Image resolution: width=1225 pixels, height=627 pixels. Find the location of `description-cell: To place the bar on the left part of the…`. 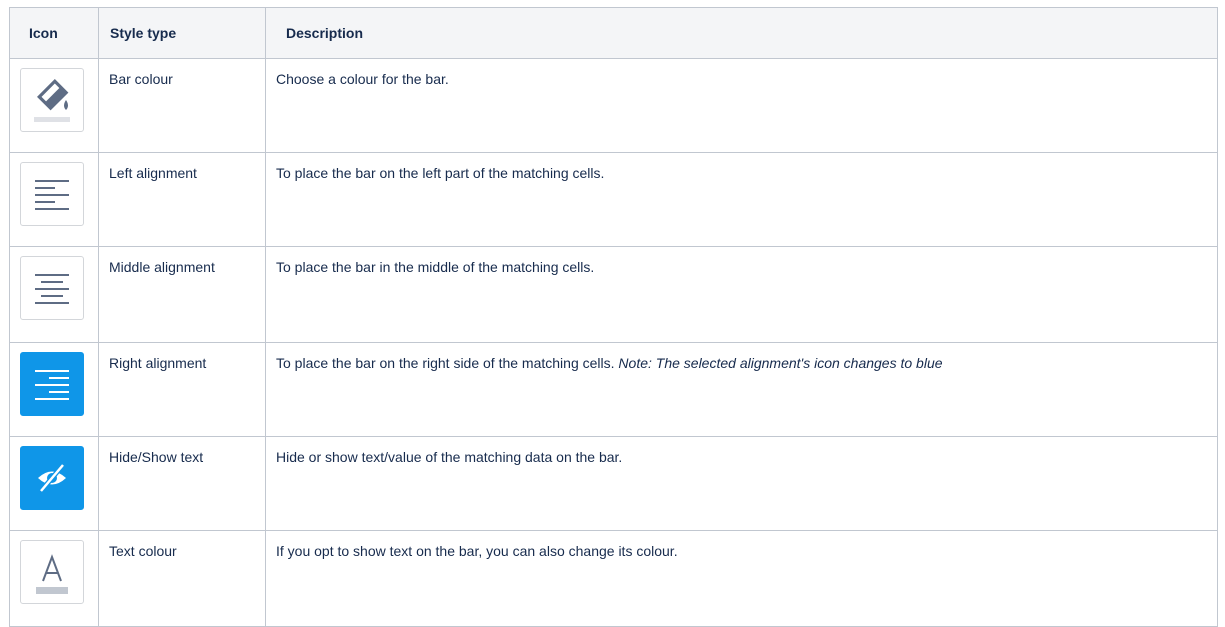

description-cell: To place the bar on the left part of the… is located at coordinates (741, 199).